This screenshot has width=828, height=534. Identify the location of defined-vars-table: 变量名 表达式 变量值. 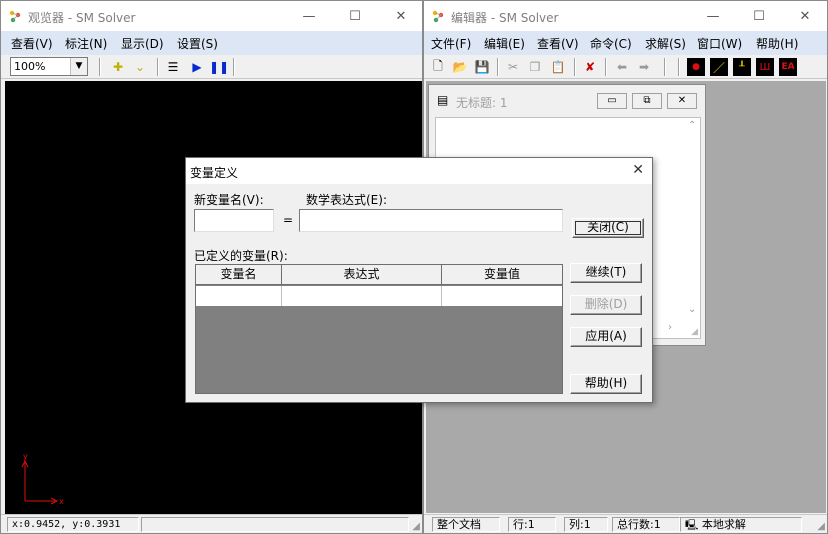
(379, 329).